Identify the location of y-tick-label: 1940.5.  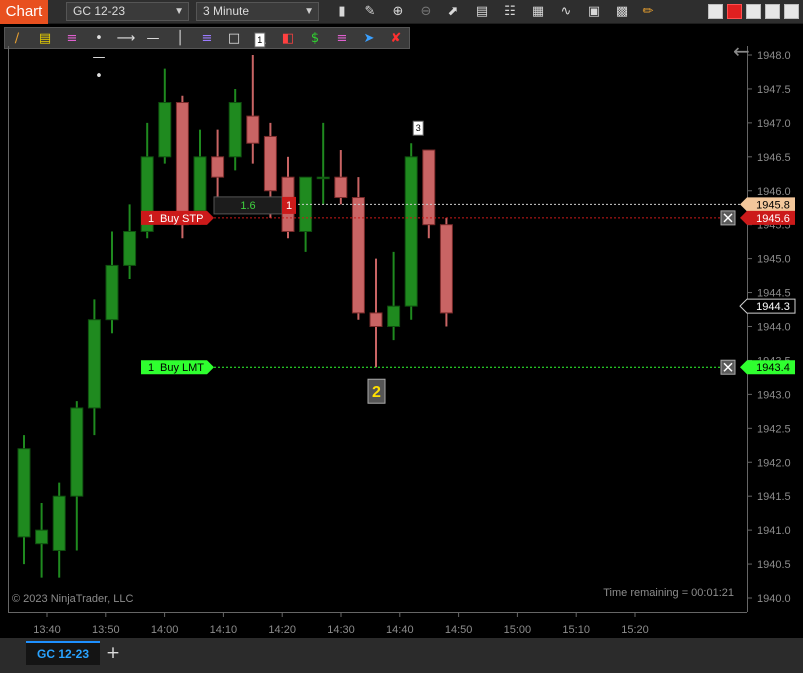
(774, 565).